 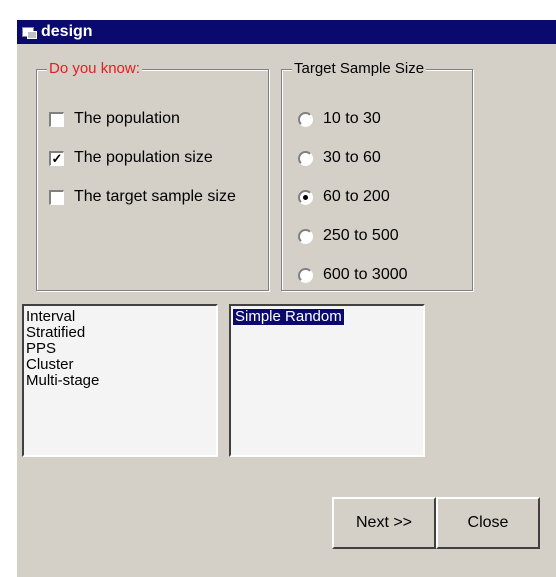 What do you see at coordinates (56, 197) in the screenshot?
I see `target-sample-size-checkbox` at bounding box center [56, 197].